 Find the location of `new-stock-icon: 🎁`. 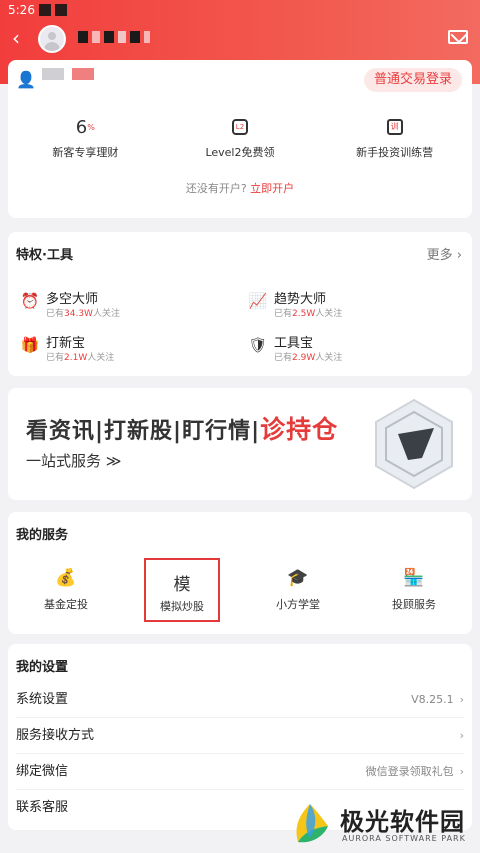

new-stock-icon: 🎁 is located at coordinates (30, 345).